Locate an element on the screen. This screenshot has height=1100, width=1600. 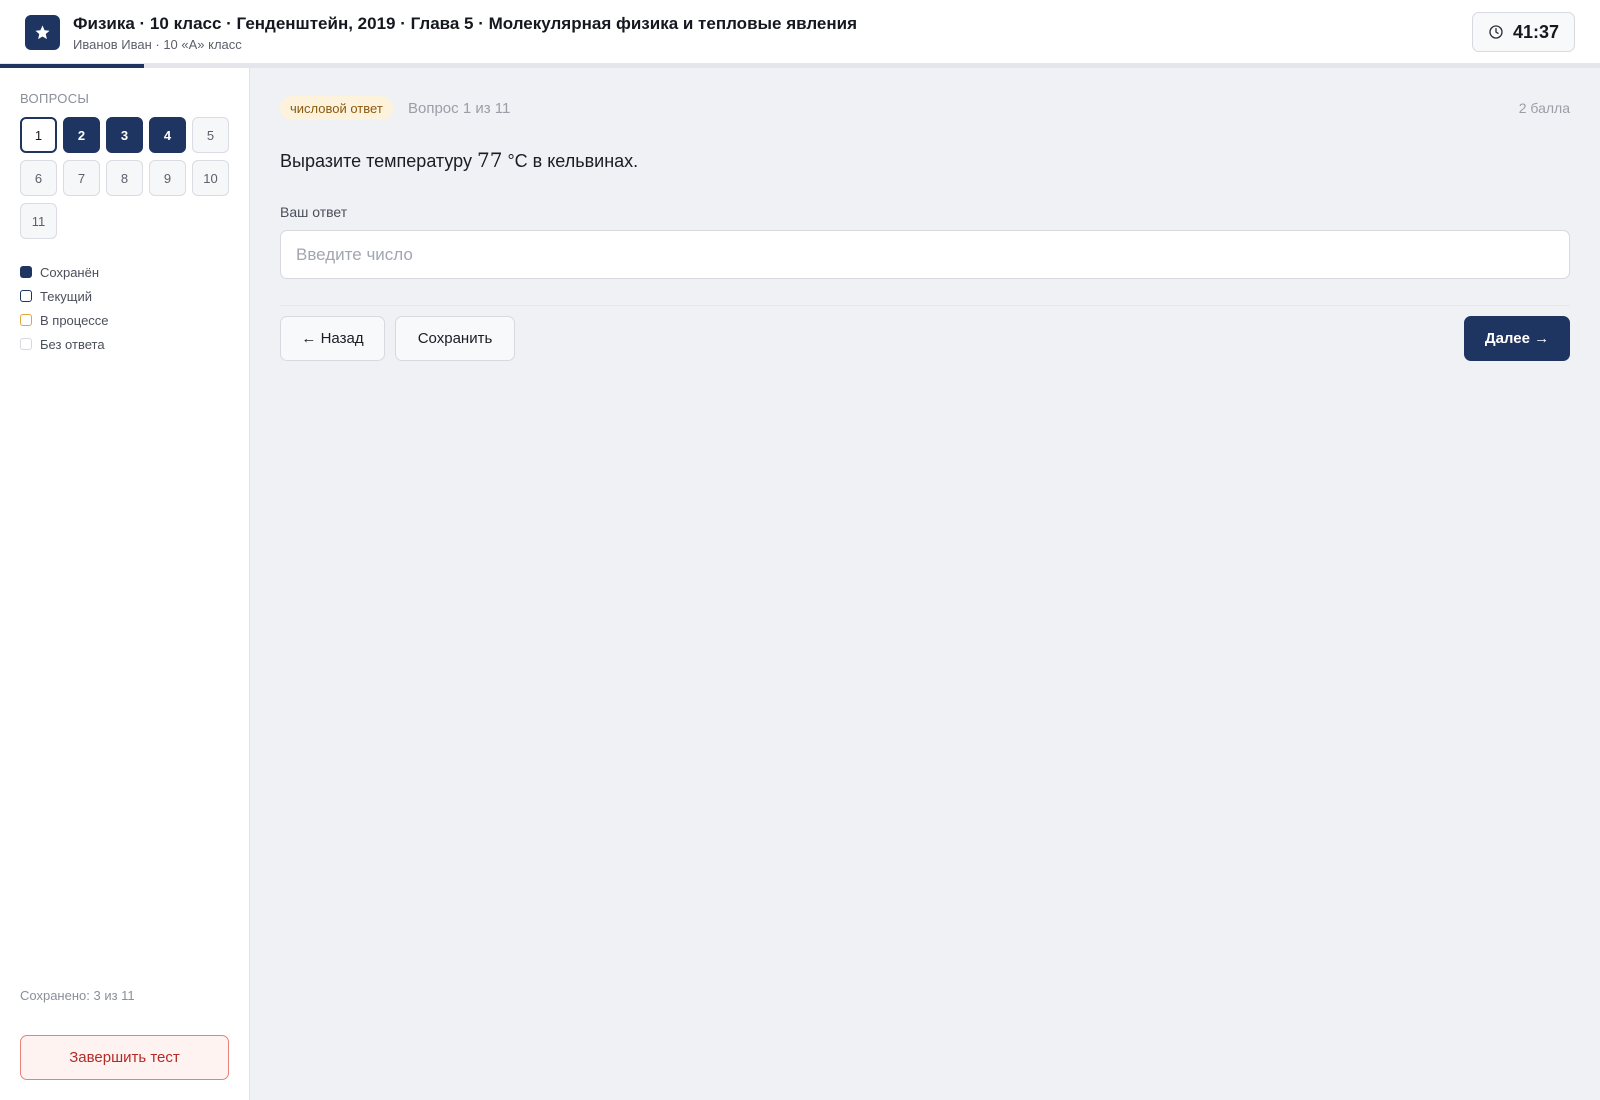
timer: 41:37 is located at coordinates (1523, 32).